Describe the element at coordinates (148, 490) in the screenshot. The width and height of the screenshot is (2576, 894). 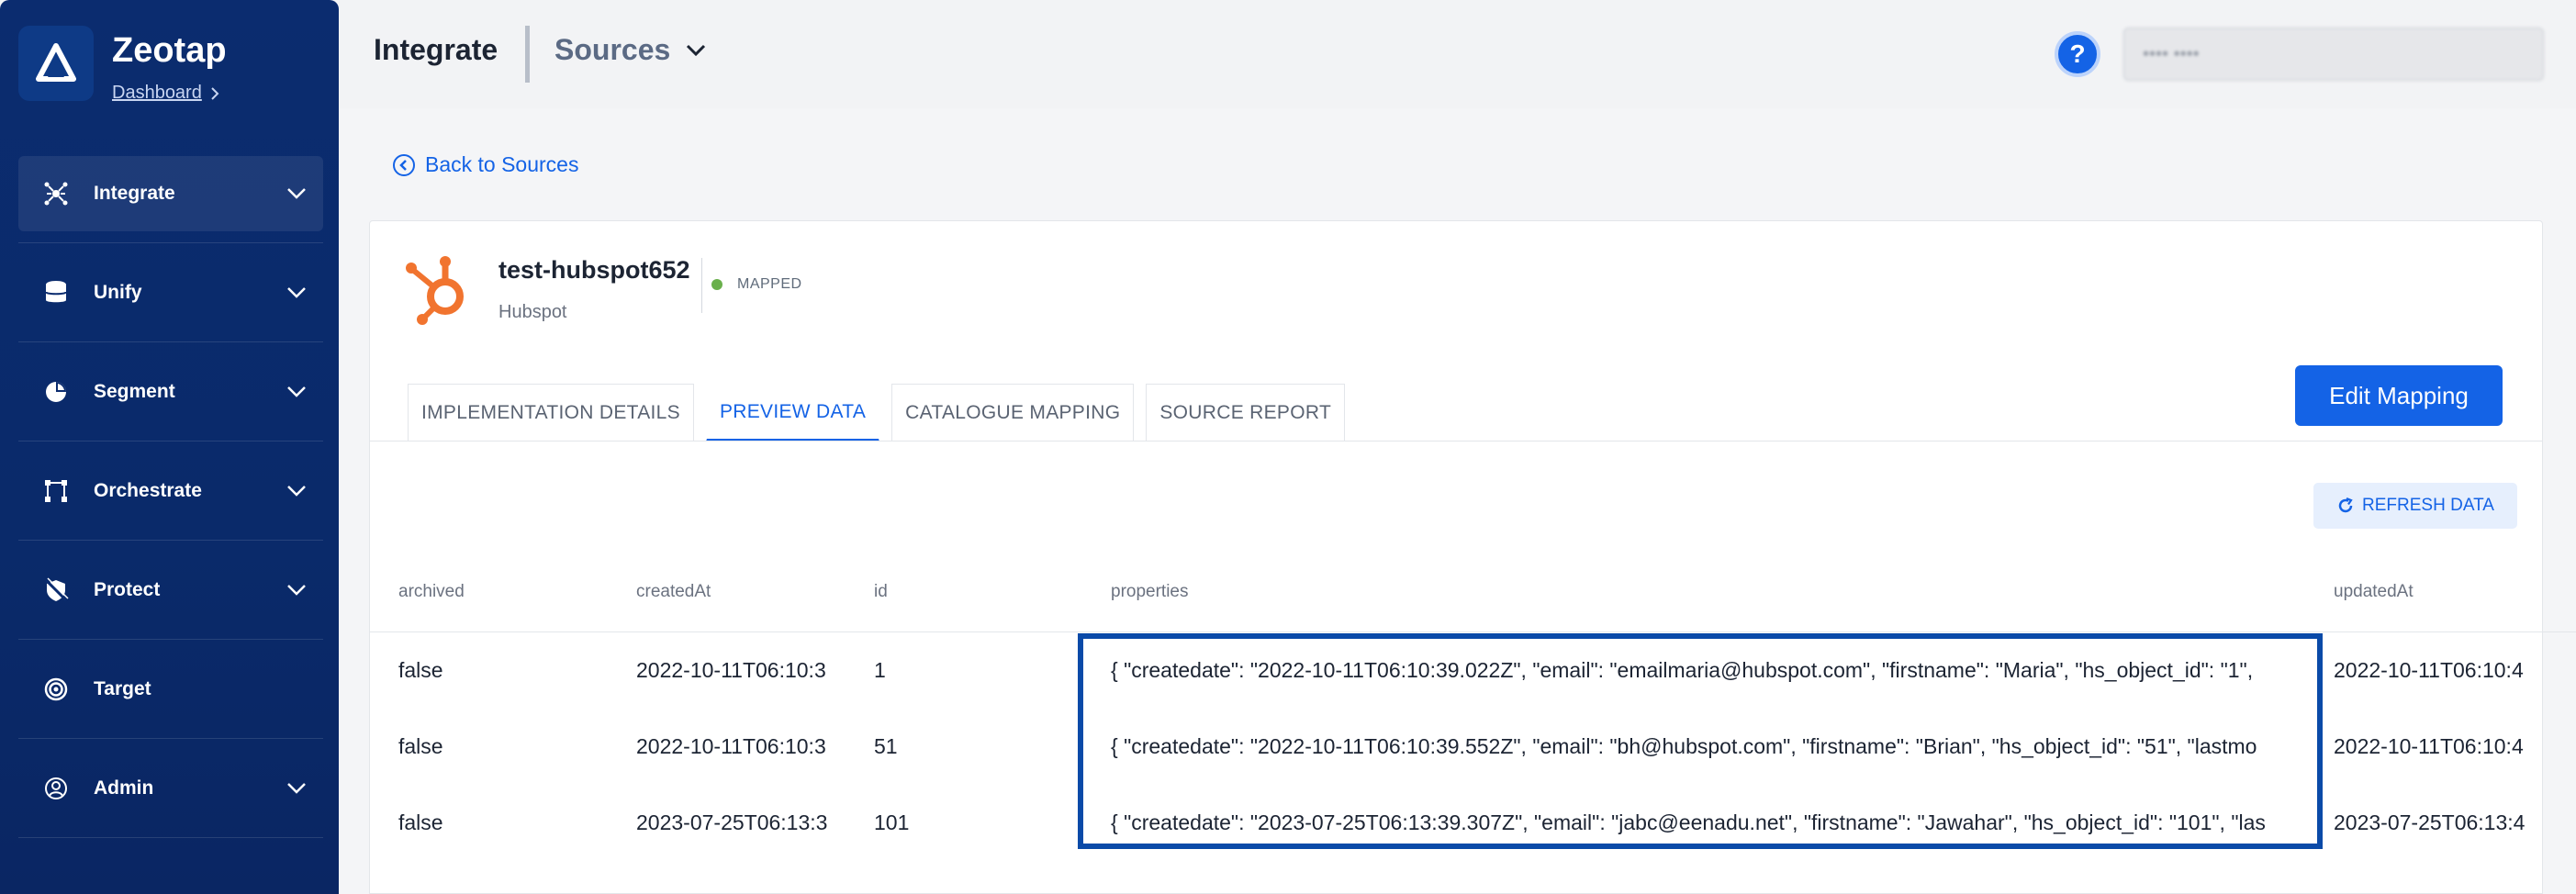
I see `sidebar-item-label: Orchestrate` at that location.